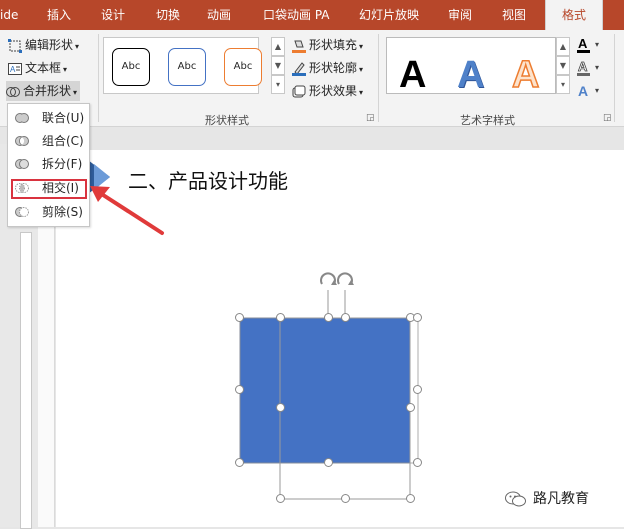  I want to click on edit-shape-button: 编辑形状 ▾, so click(43, 45).